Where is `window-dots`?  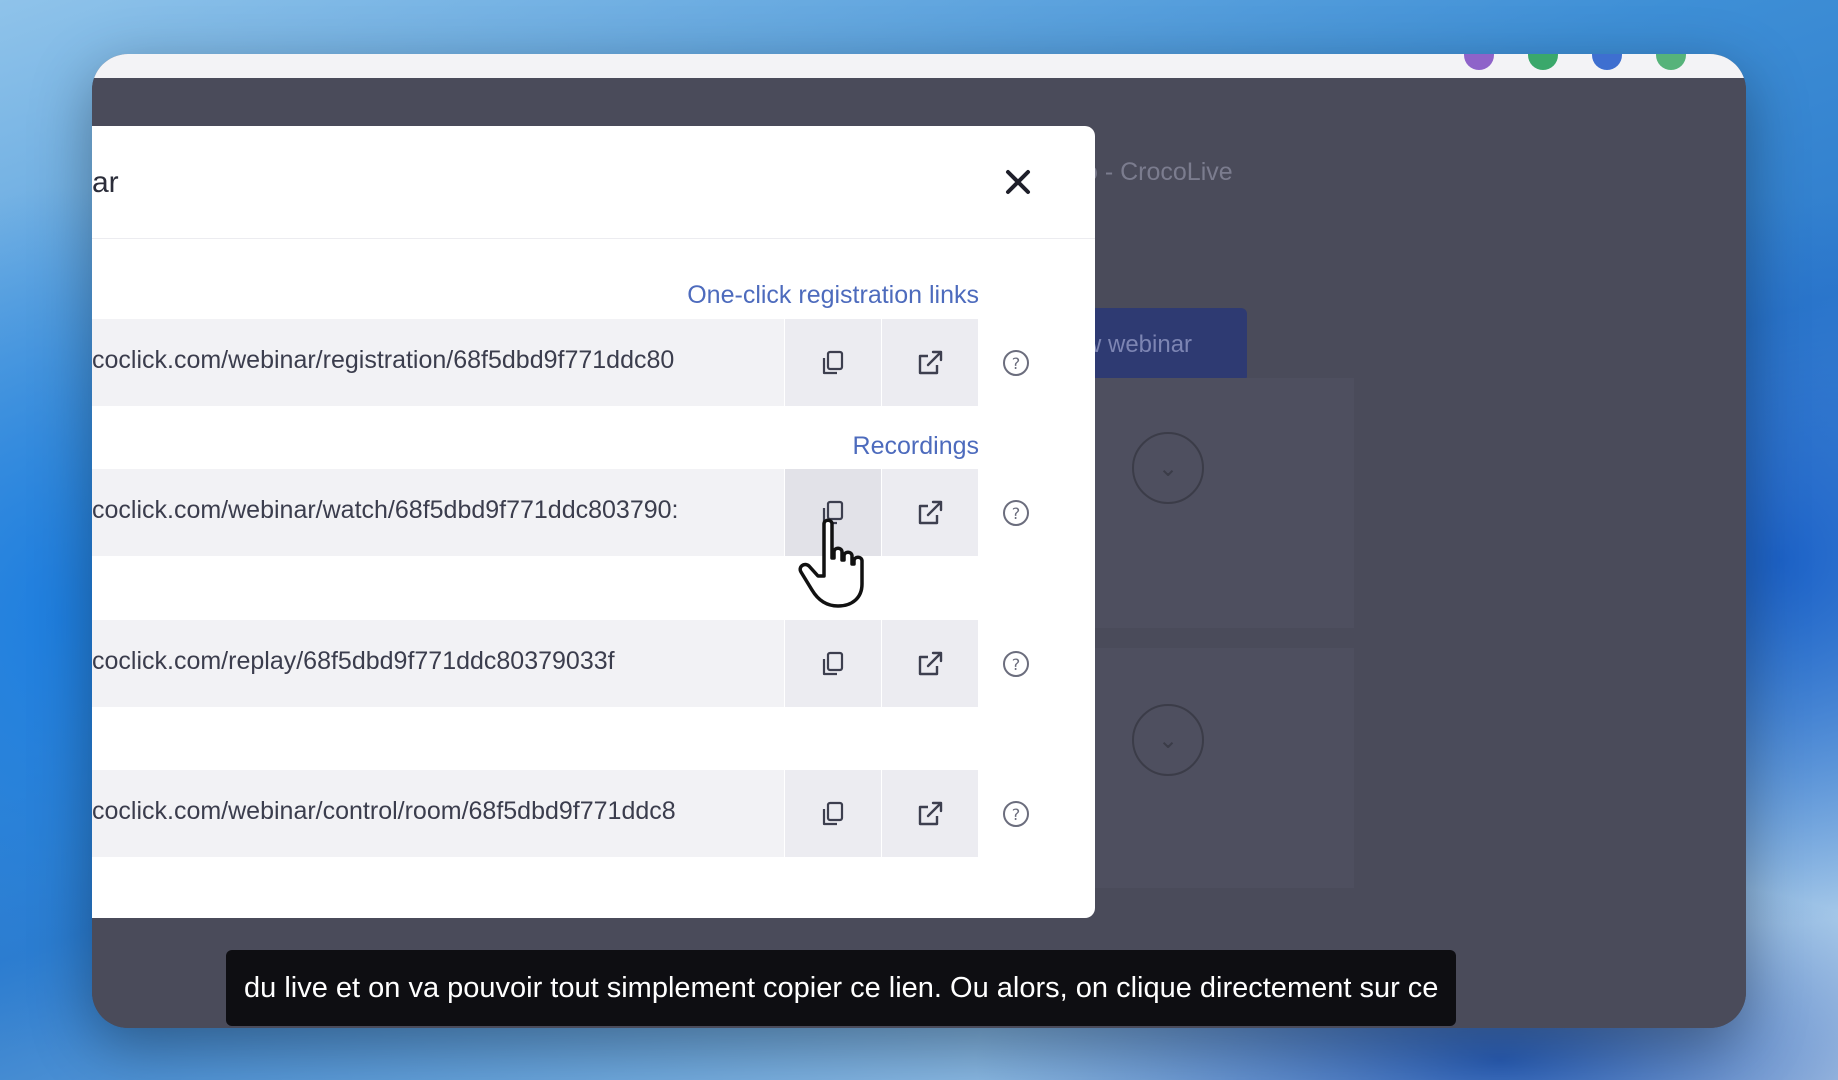 window-dots is located at coordinates (1575, 62).